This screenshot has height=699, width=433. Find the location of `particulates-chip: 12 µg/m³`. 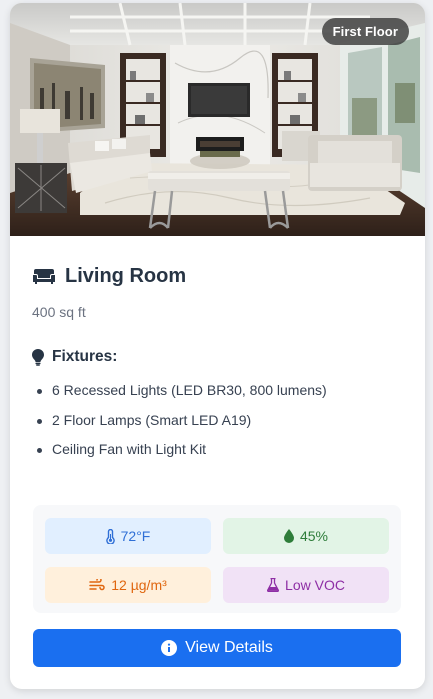

particulates-chip: 12 µg/m³ is located at coordinates (128, 585).